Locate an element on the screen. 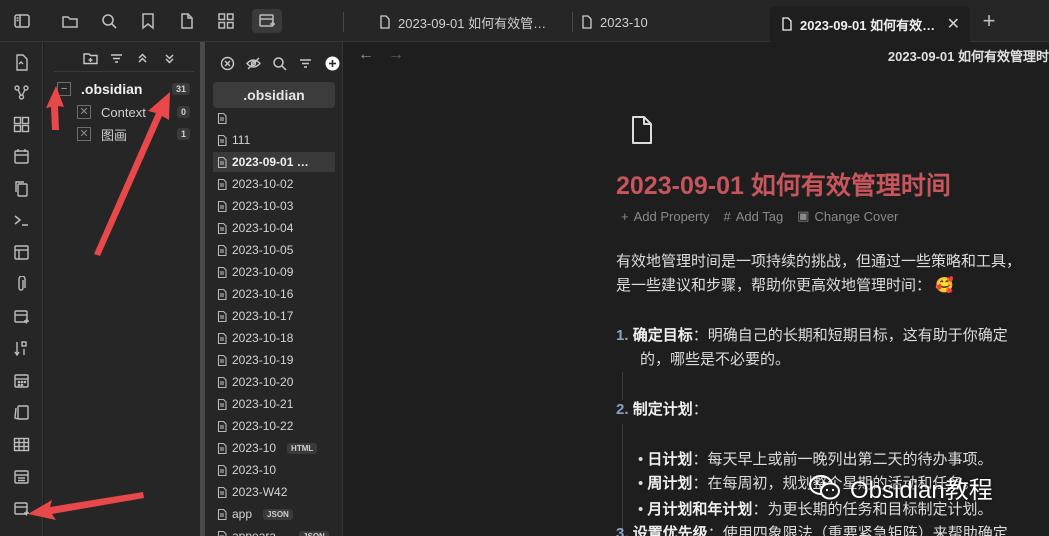 The image size is (1049, 536). file-list-item: 2023-10-18 is located at coordinates (274, 338).